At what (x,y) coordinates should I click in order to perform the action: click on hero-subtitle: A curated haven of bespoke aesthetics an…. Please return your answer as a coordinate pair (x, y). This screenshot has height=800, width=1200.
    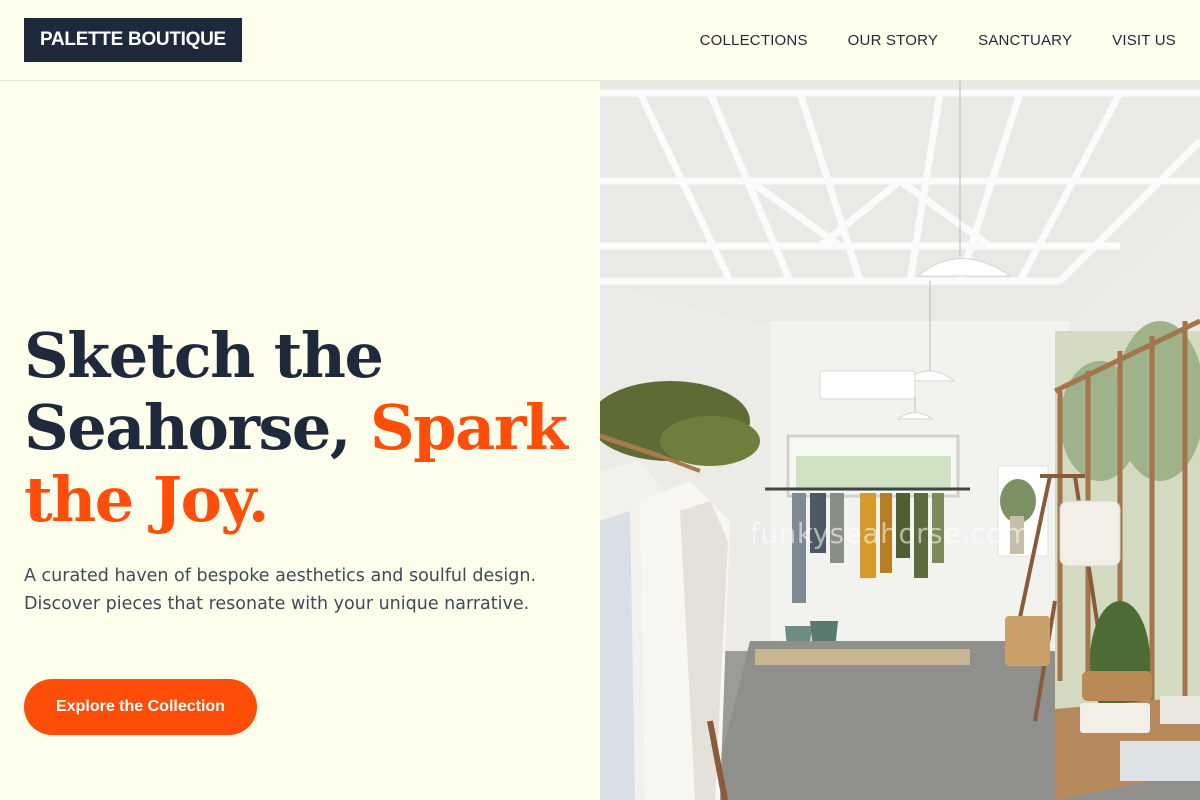
    Looking at the image, I should click on (280, 590).